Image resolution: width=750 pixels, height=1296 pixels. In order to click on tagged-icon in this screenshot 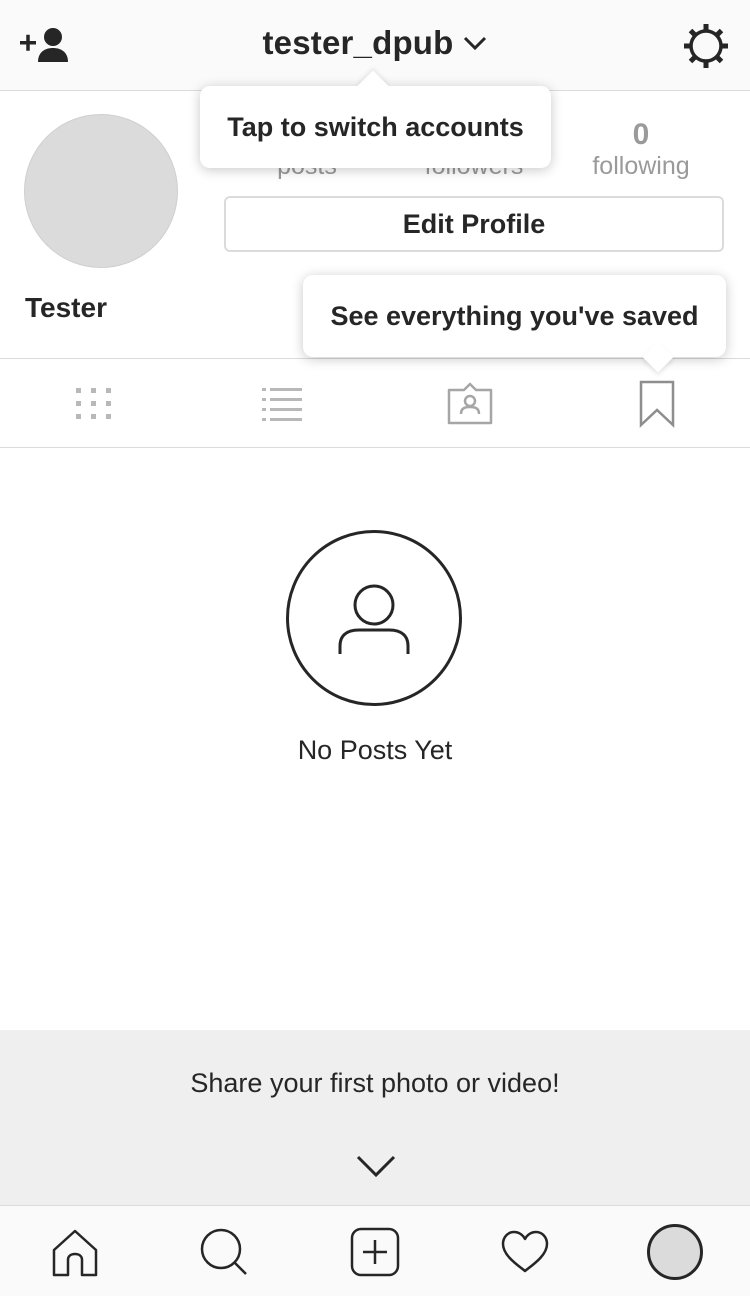, I will do `click(470, 404)`.